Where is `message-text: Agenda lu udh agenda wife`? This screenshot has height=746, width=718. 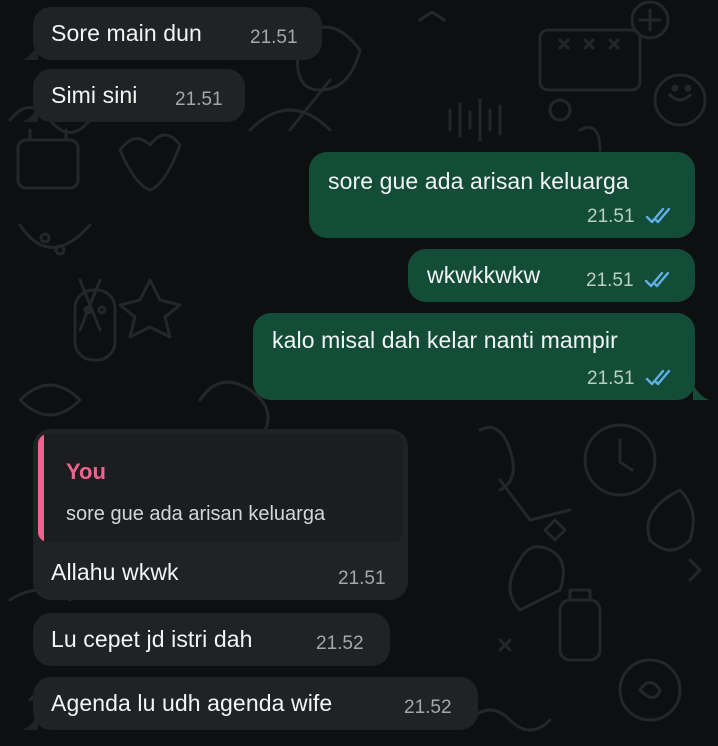 message-text: Agenda lu udh agenda wife is located at coordinates (192, 703).